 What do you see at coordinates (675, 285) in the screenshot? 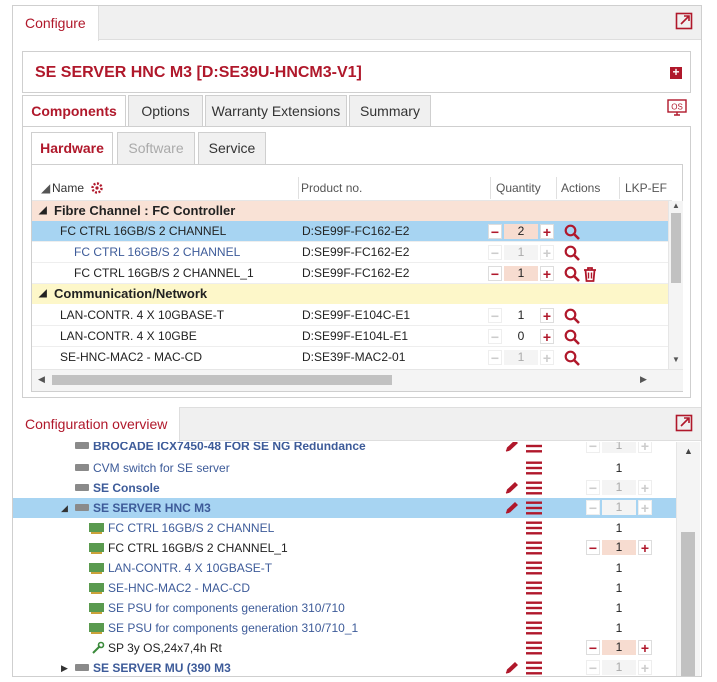
I see `vertical-scrollbar: ▲ ▼` at bounding box center [675, 285].